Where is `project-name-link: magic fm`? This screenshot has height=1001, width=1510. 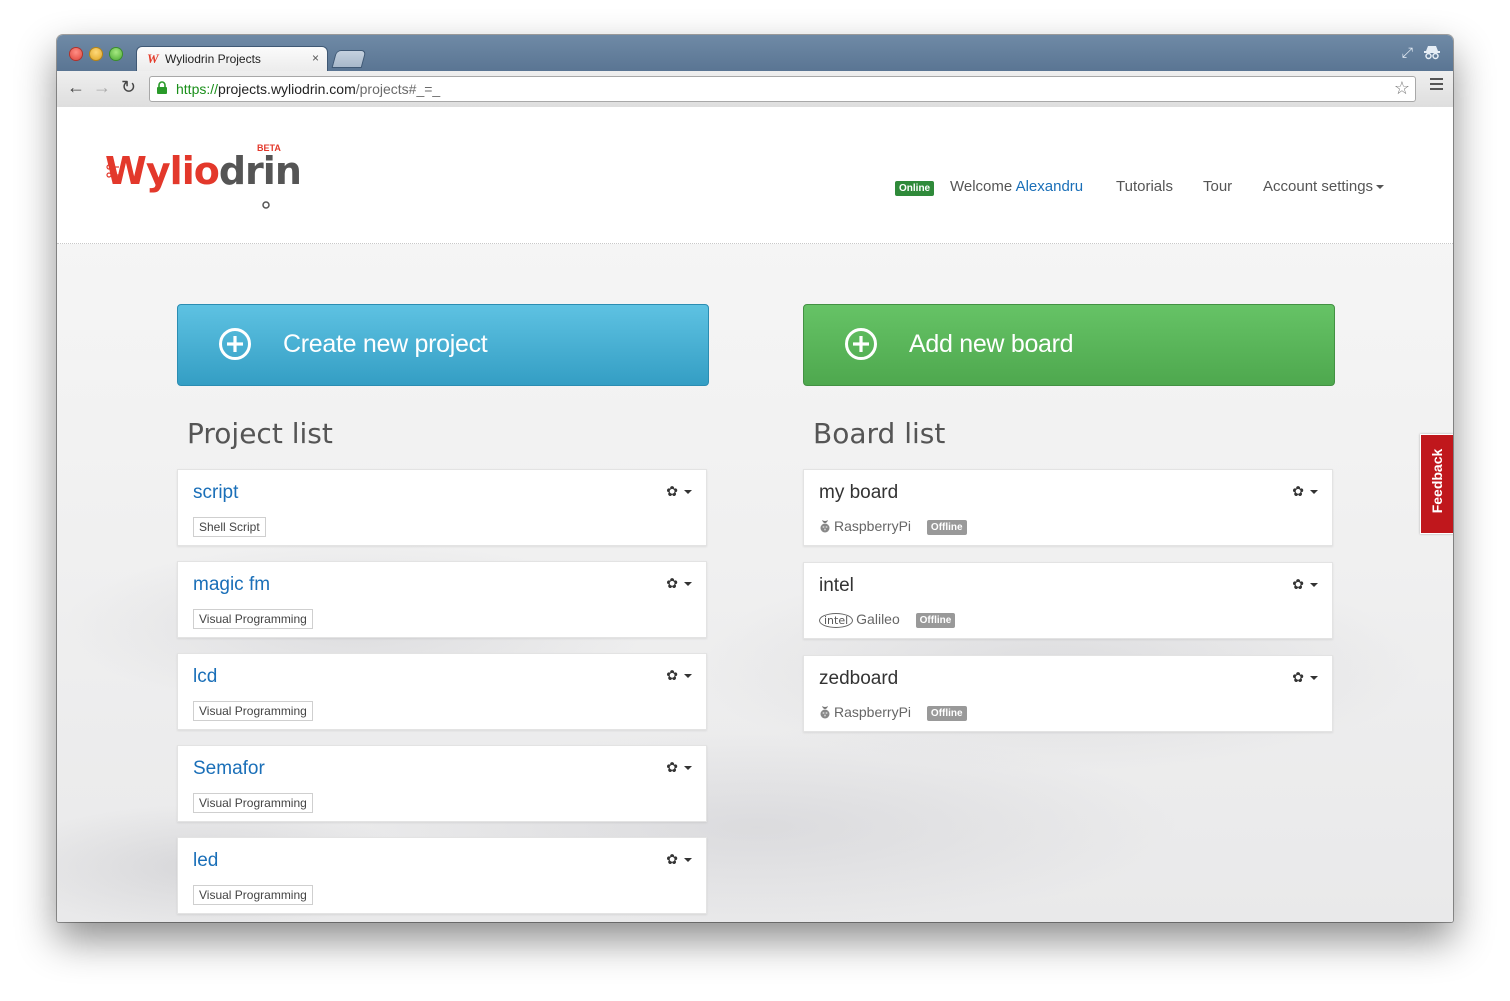 project-name-link: magic fm is located at coordinates (231, 585).